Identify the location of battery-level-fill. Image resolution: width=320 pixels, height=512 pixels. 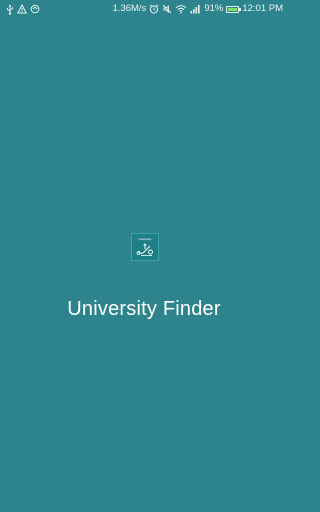
(232, 9).